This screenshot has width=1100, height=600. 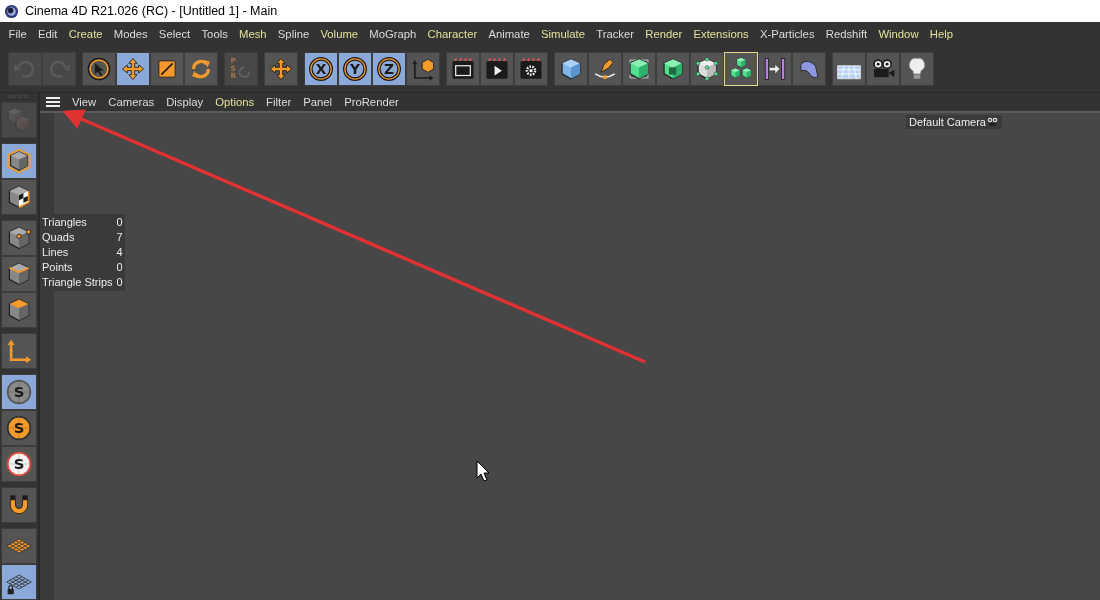 What do you see at coordinates (65, 222) in the screenshot?
I see `stat-label: Triangles` at bounding box center [65, 222].